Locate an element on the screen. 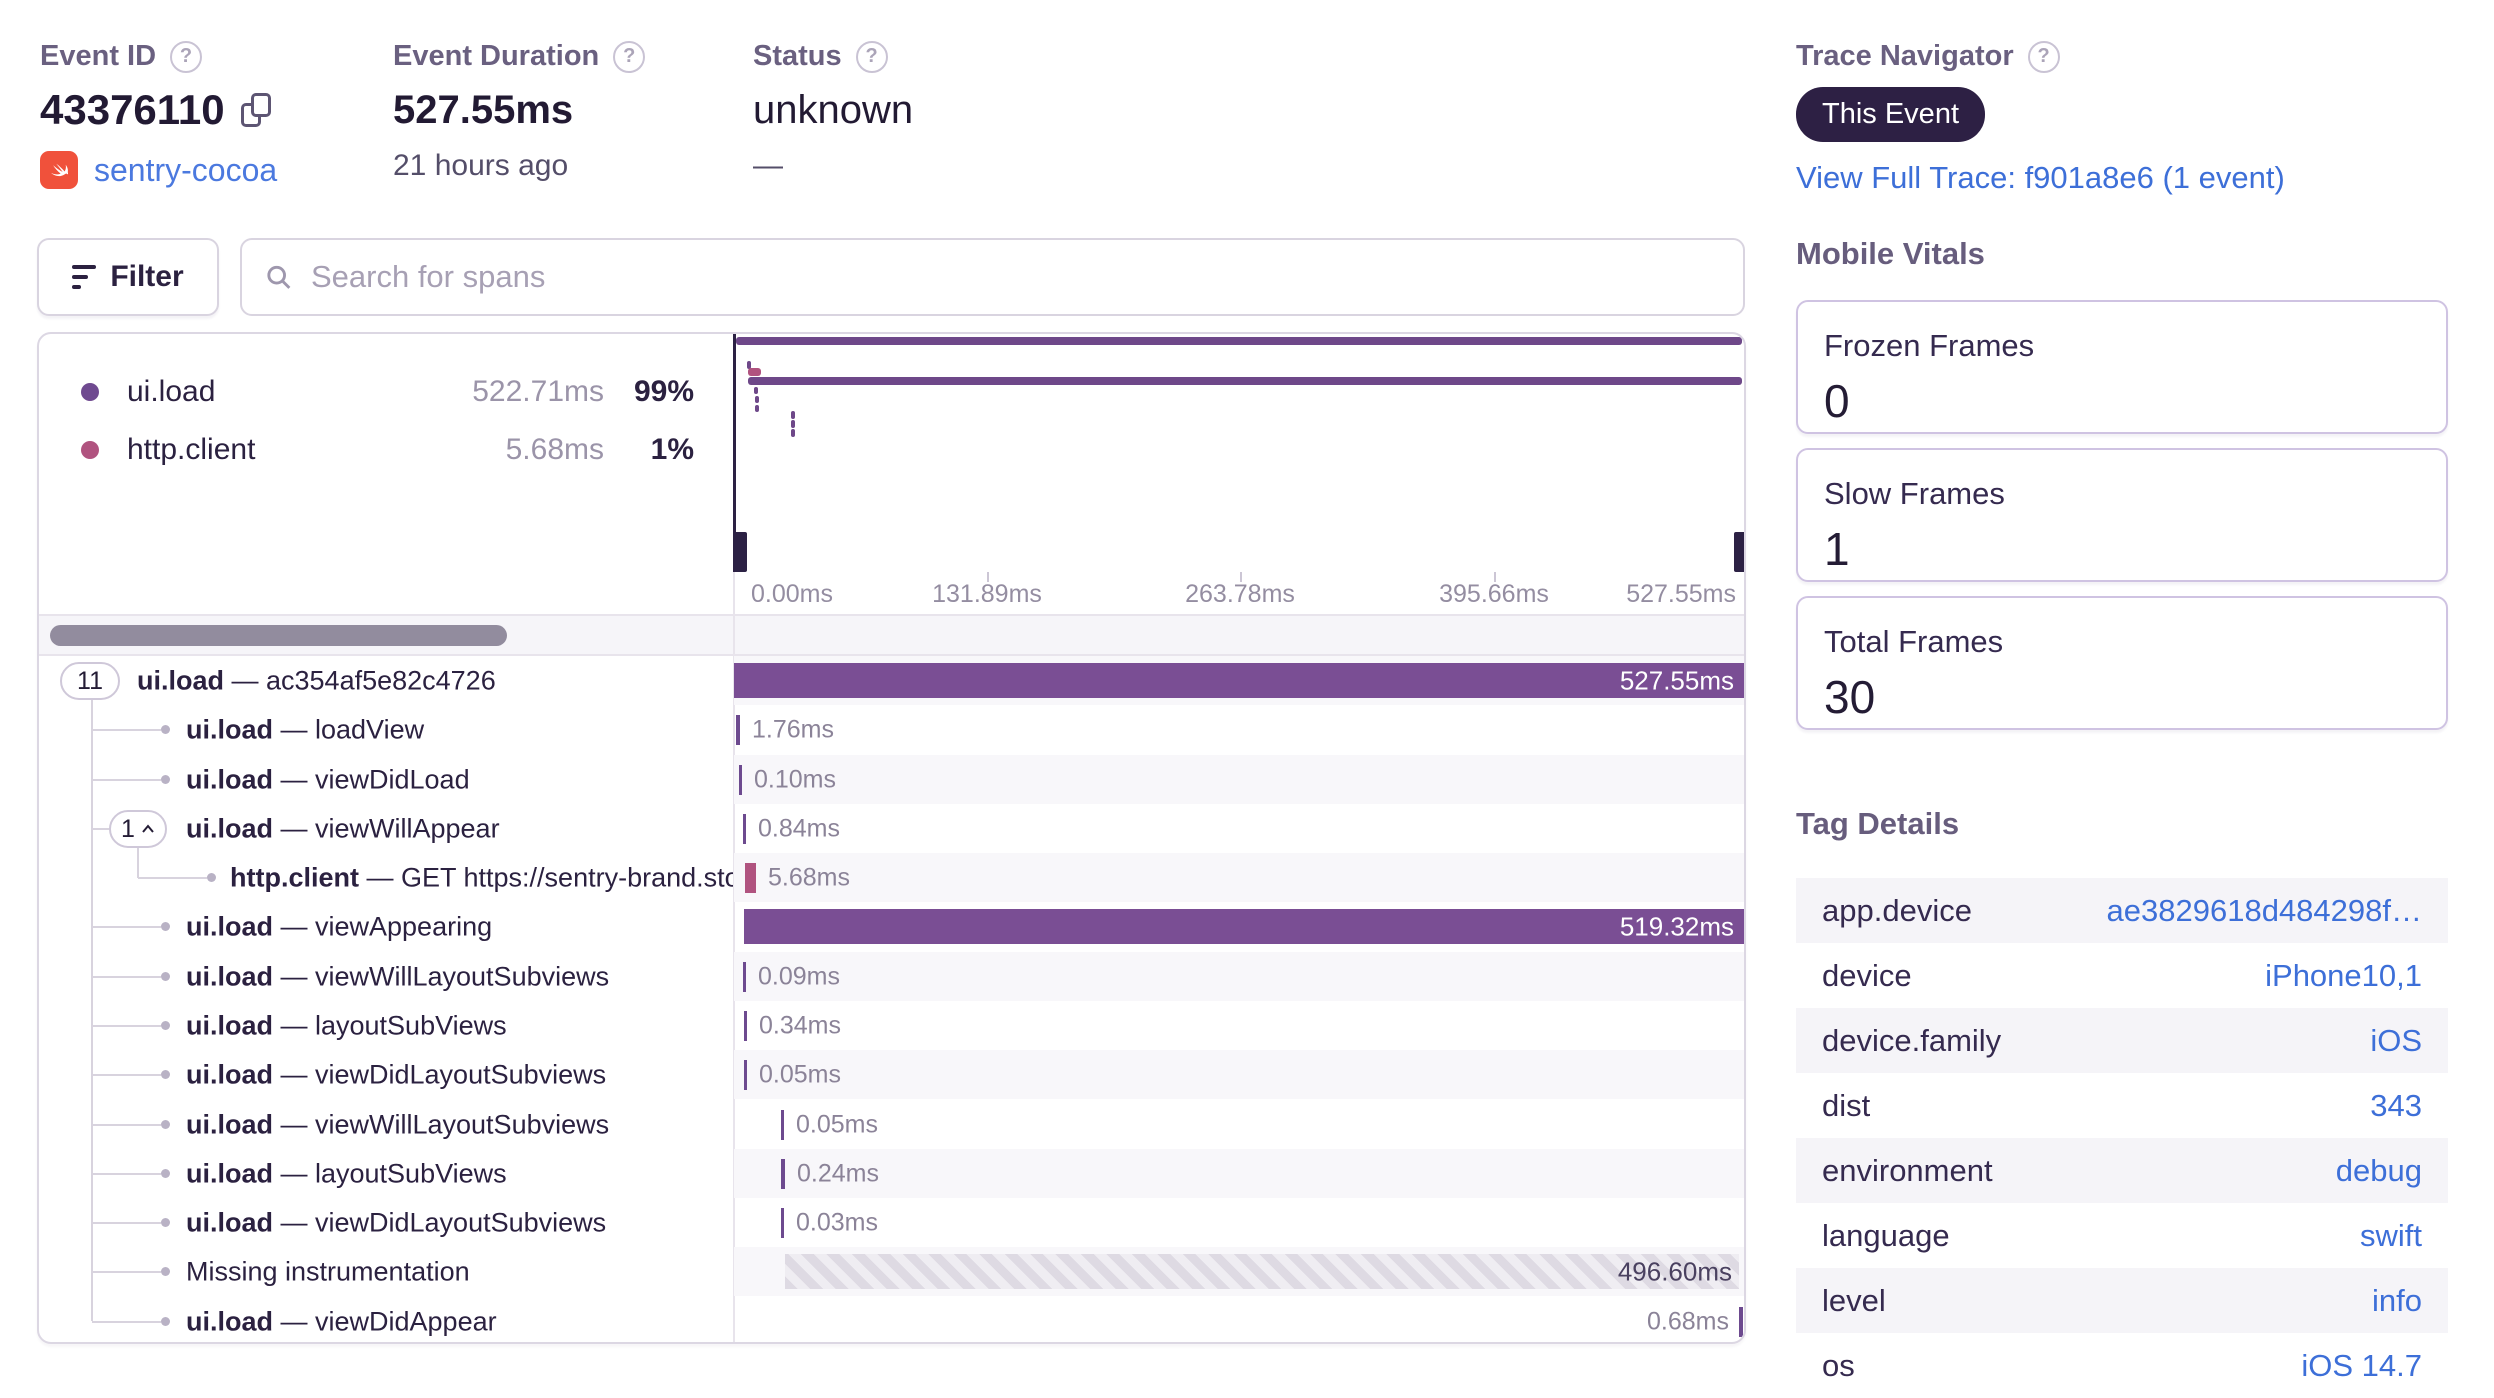 The height and width of the screenshot is (1398, 2494). span-row: 1 ui.load — viewWillAppear 0.84ms is located at coordinates (891, 828).